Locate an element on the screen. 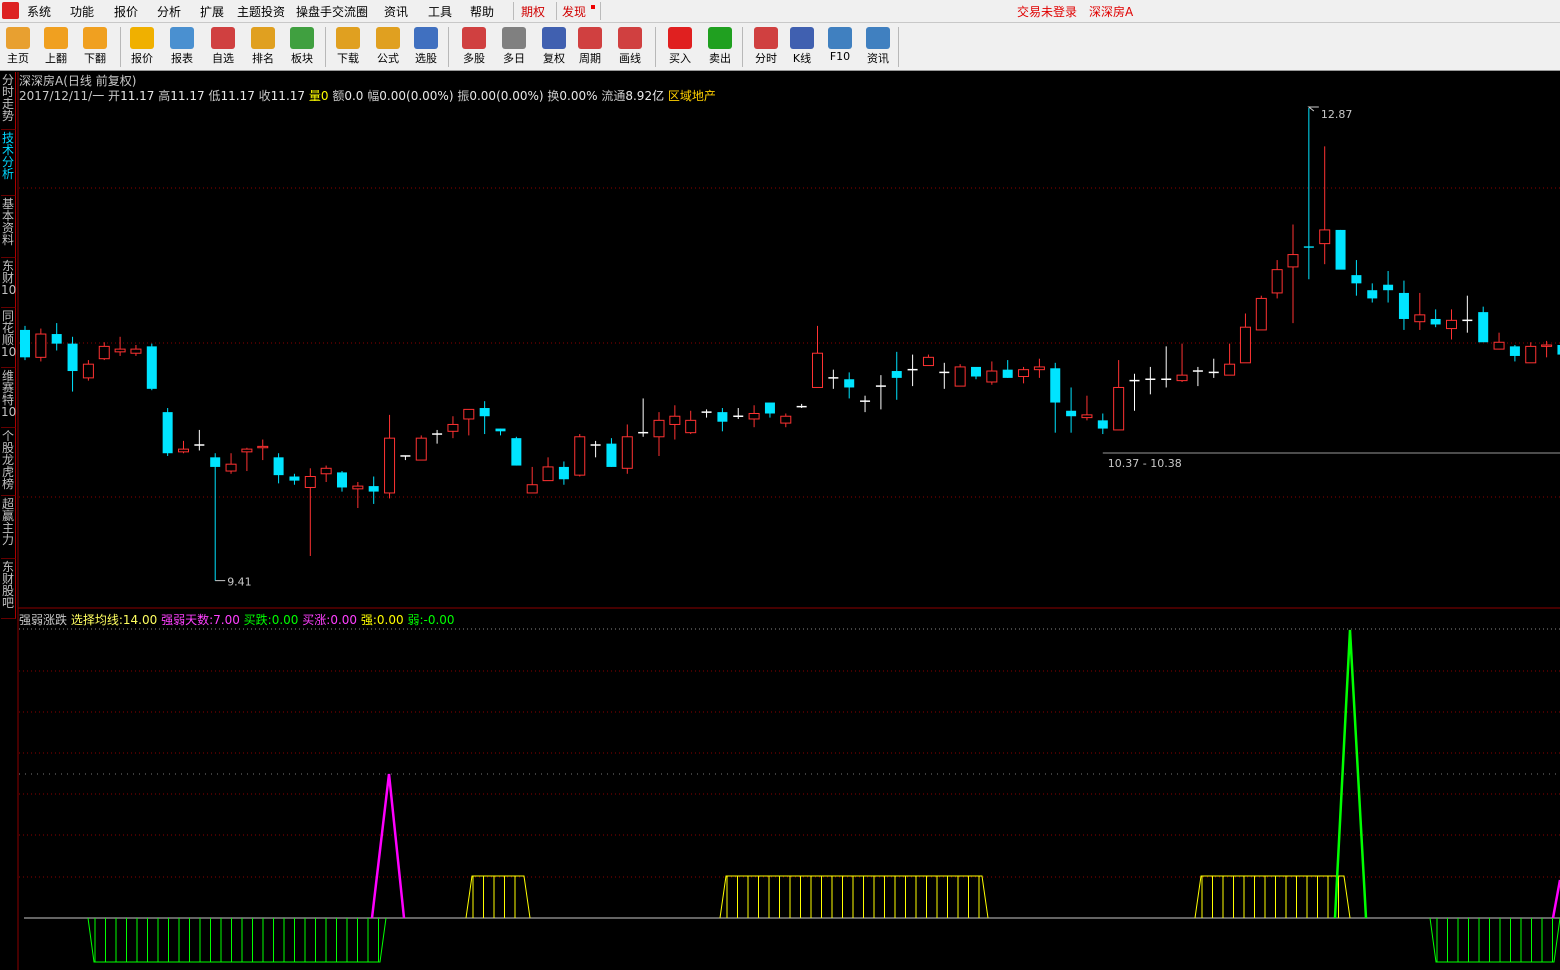 The height and width of the screenshot is (970, 1560). toolbar-button-yen: 报价 is located at coordinates (142, 47).